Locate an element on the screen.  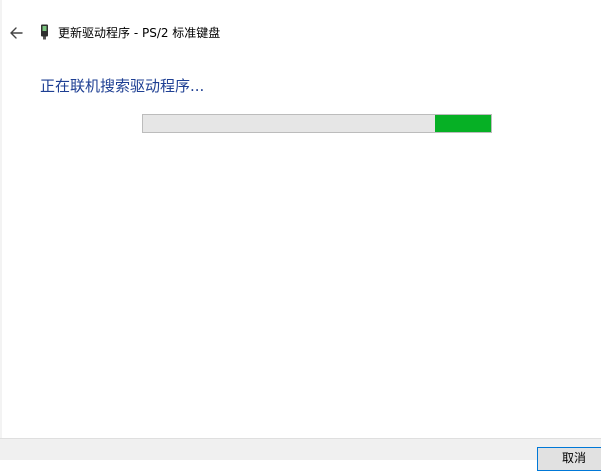
window-title: 更新驱动程序 - PS/2 标准键盘 is located at coordinates (139, 33).